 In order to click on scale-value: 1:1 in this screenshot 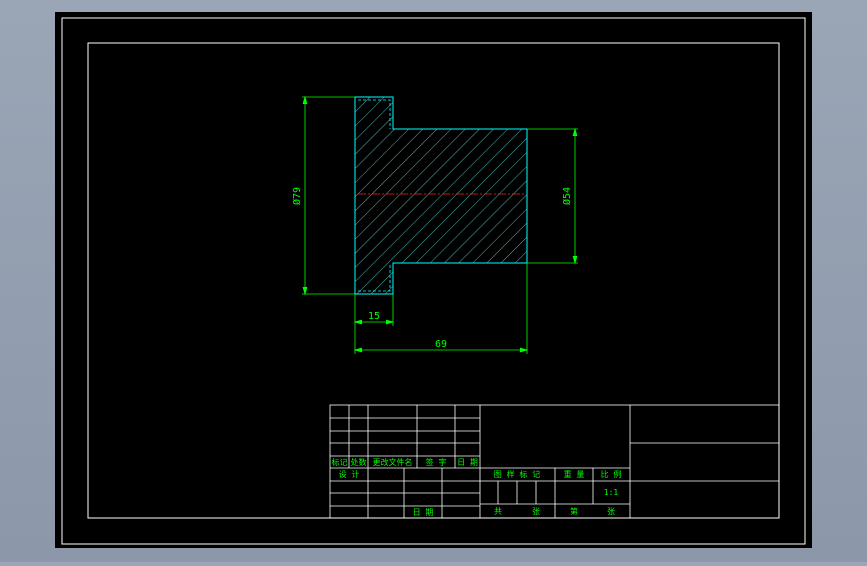, I will do `click(611, 492)`.